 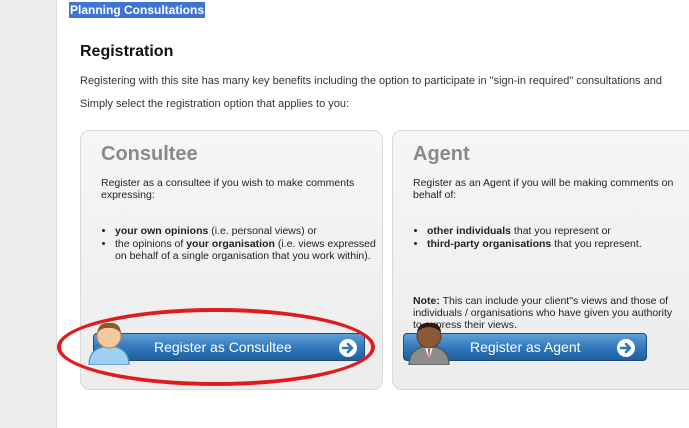 What do you see at coordinates (149, 154) in the screenshot?
I see `consultee-title: Consultee` at bounding box center [149, 154].